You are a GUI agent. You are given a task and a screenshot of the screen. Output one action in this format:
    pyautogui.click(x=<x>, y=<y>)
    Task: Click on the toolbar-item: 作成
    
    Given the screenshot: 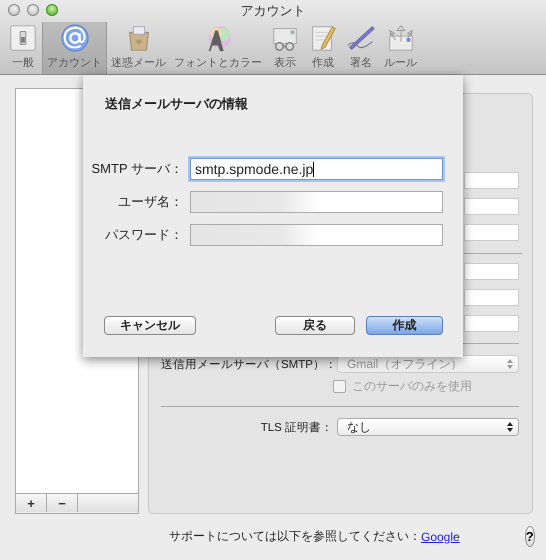 What is the action you would take?
    pyautogui.click(x=323, y=48)
    